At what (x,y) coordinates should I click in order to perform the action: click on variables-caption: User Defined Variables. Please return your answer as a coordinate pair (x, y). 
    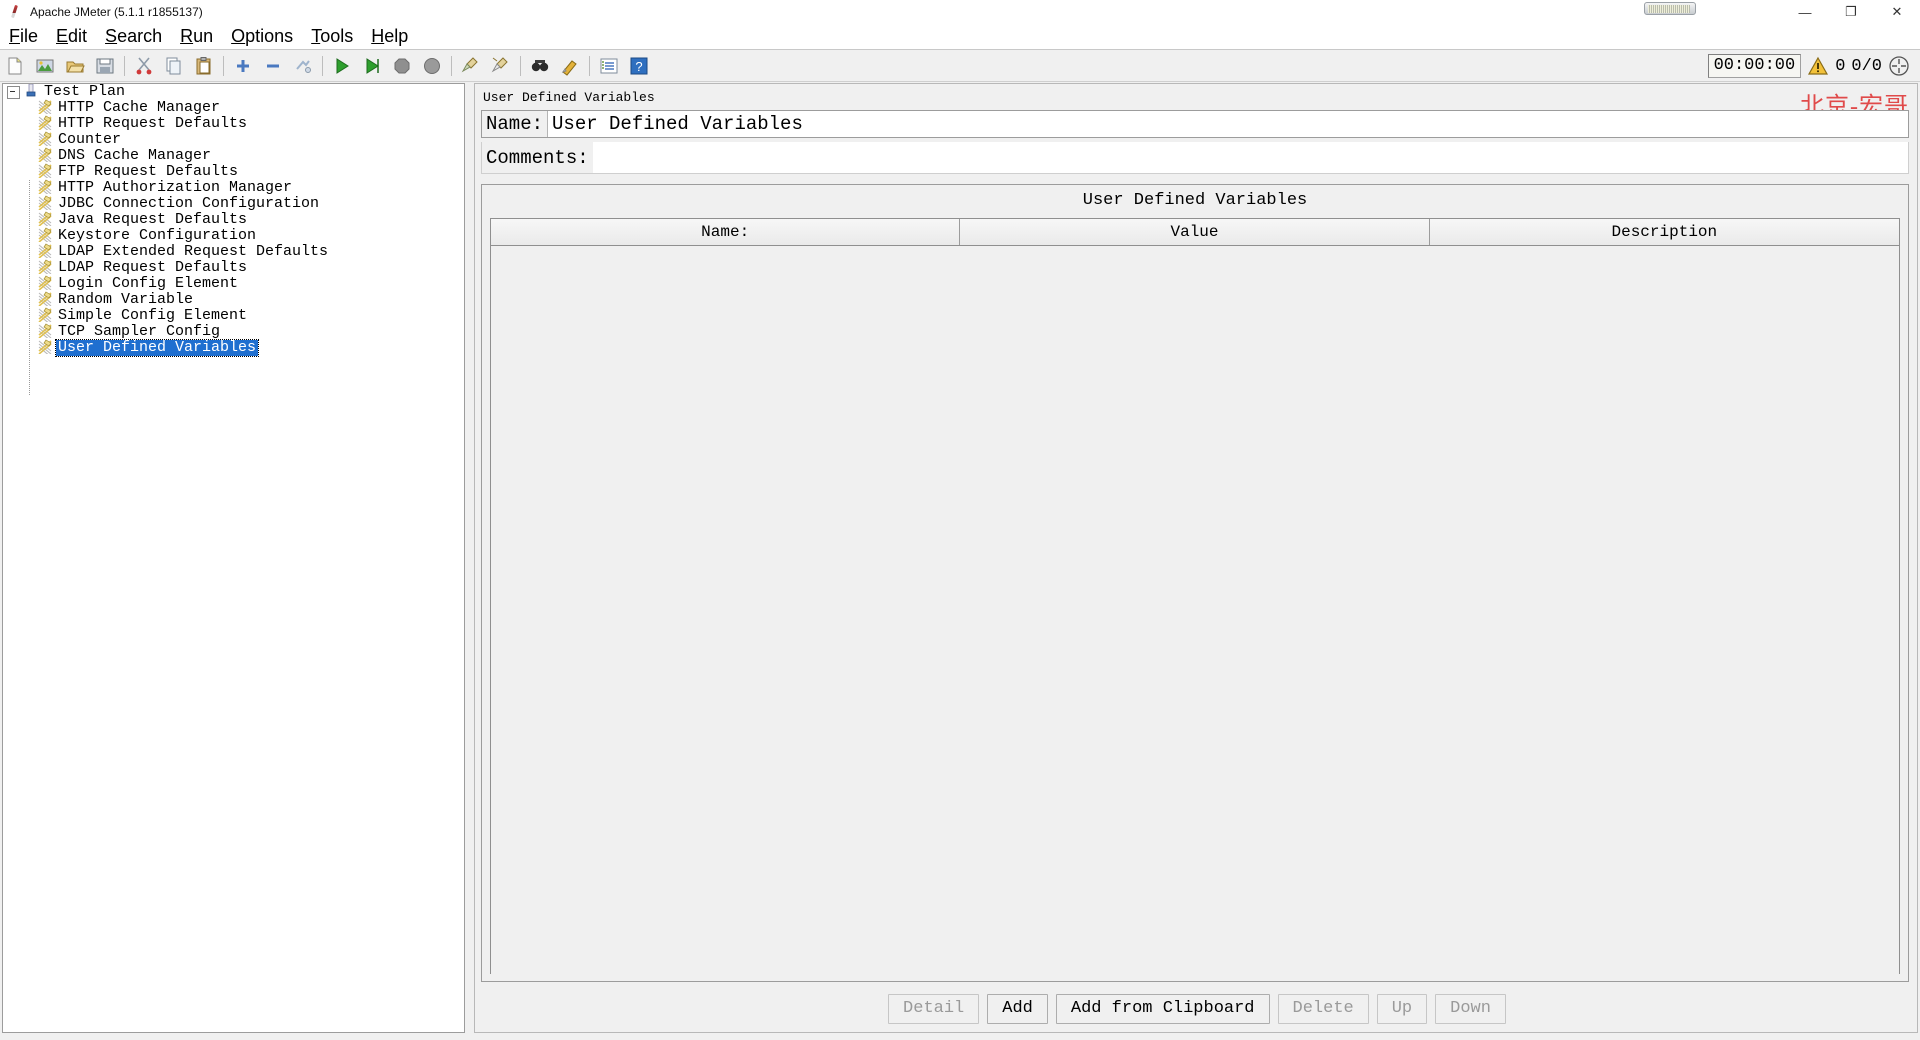
    Looking at the image, I should click on (1195, 200).